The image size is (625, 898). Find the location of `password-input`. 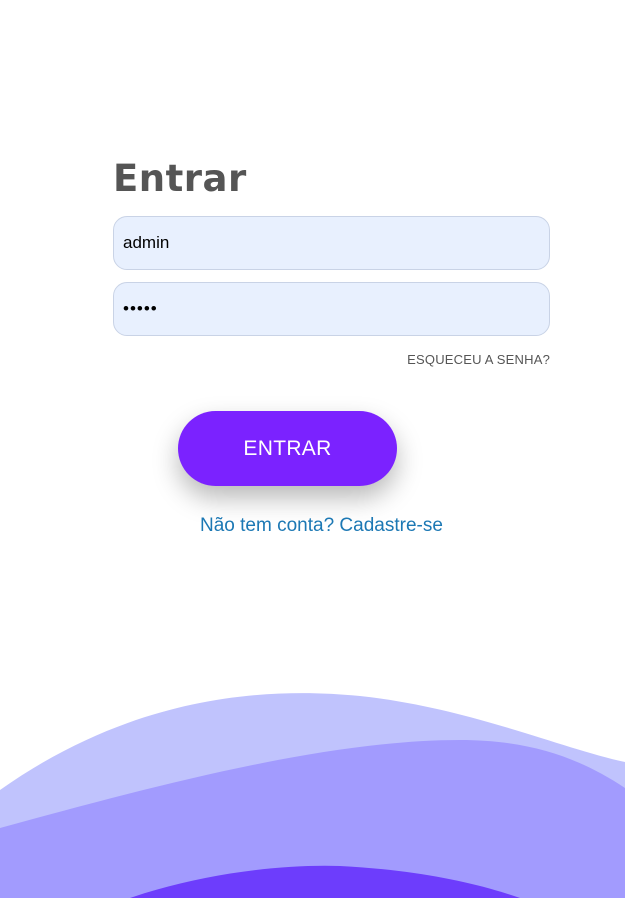

password-input is located at coordinates (331, 309).